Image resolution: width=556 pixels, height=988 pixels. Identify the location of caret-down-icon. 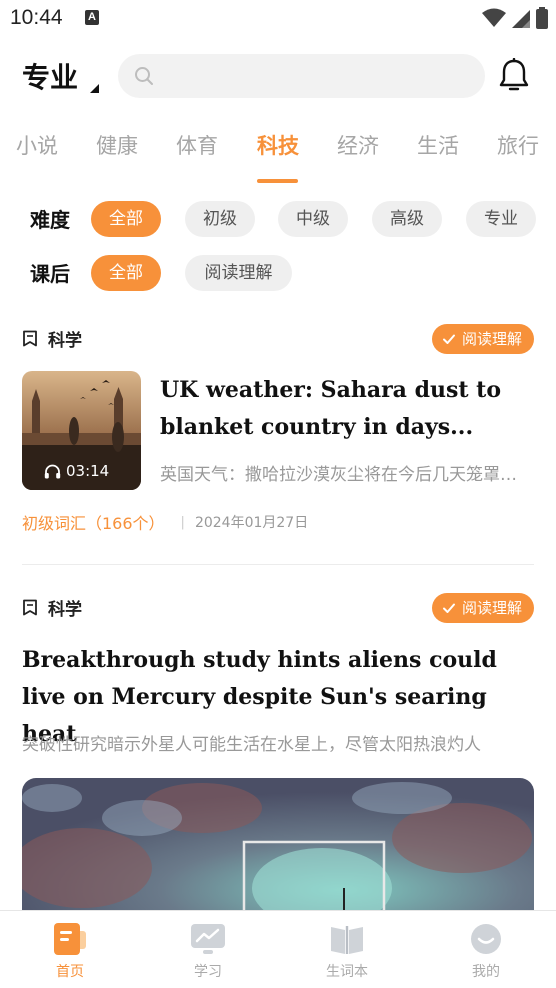
(94, 88).